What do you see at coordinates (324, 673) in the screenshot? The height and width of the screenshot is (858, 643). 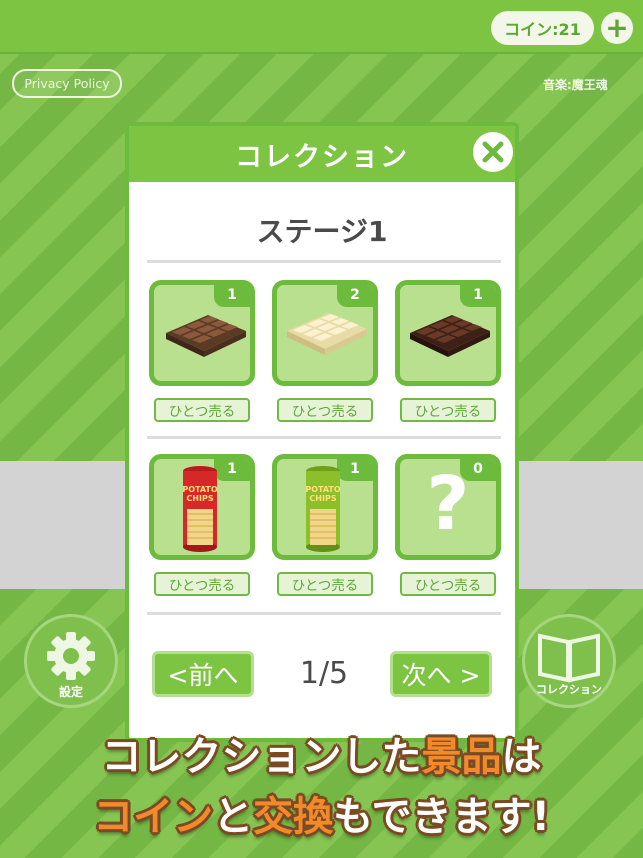 I see `page-indicator: 1/5` at bounding box center [324, 673].